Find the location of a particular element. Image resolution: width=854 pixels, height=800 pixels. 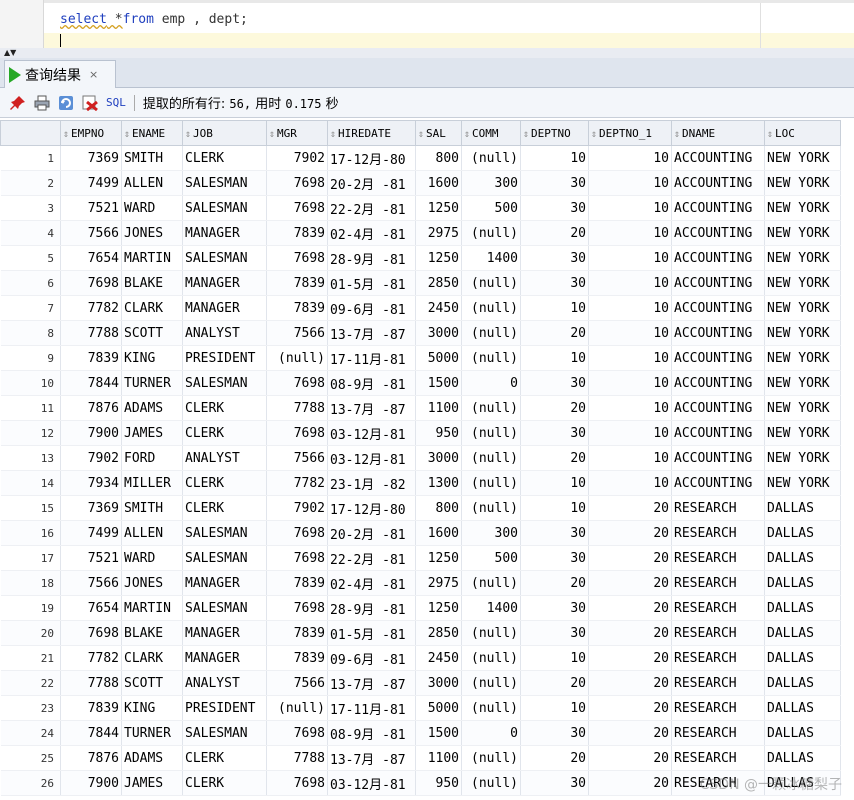

cell-ename: MILLER is located at coordinates (152, 483).